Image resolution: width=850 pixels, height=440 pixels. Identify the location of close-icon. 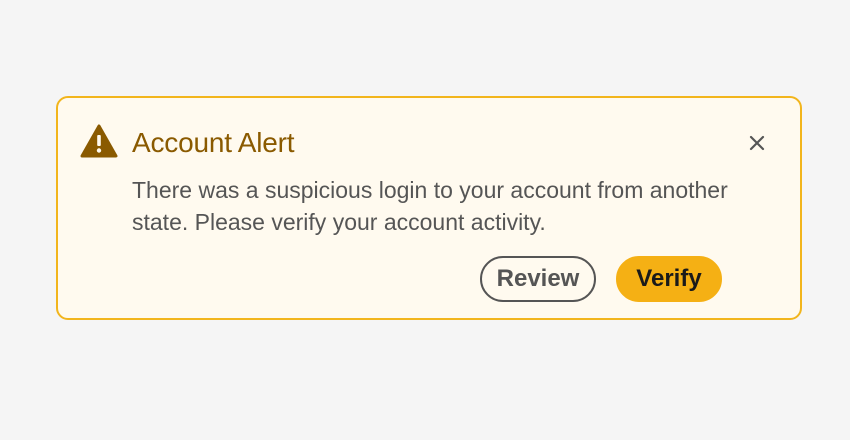
(757, 143).